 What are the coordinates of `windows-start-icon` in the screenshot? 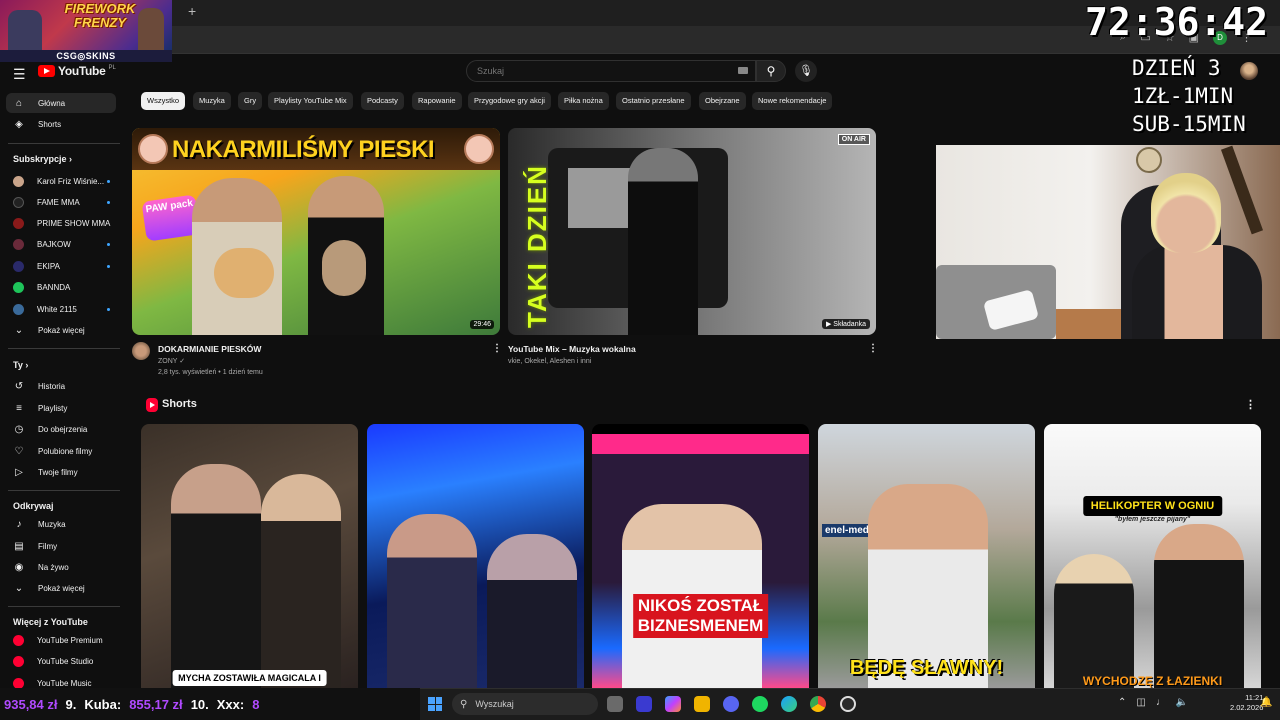 It's located at (435, 704).